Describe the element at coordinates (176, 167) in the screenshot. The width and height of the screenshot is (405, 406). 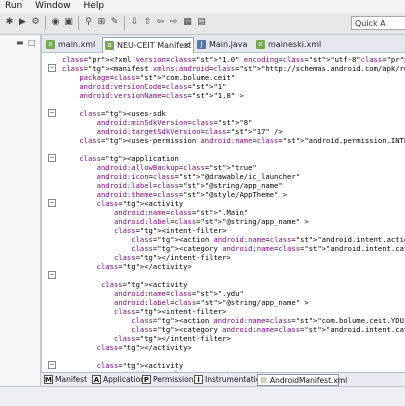
I see `code-line: android:allowBackup=class="st">"true"` at that location.